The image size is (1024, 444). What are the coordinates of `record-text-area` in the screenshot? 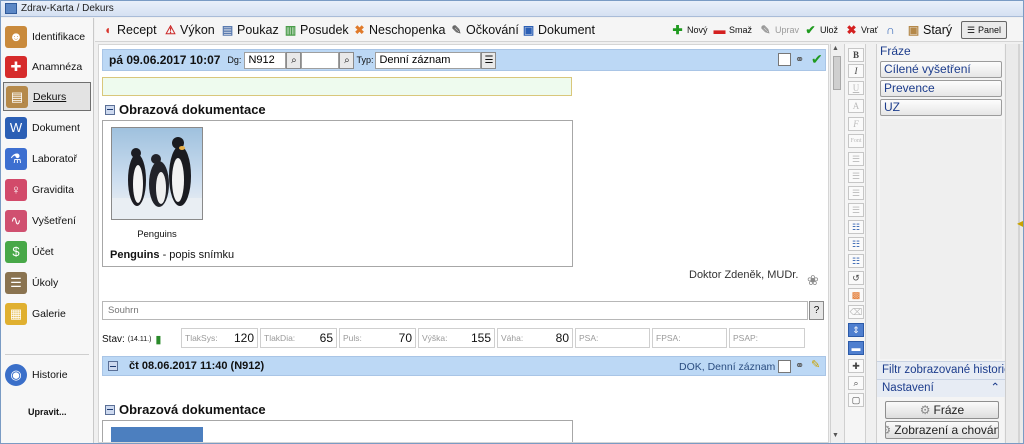 It's located at (337, 86).